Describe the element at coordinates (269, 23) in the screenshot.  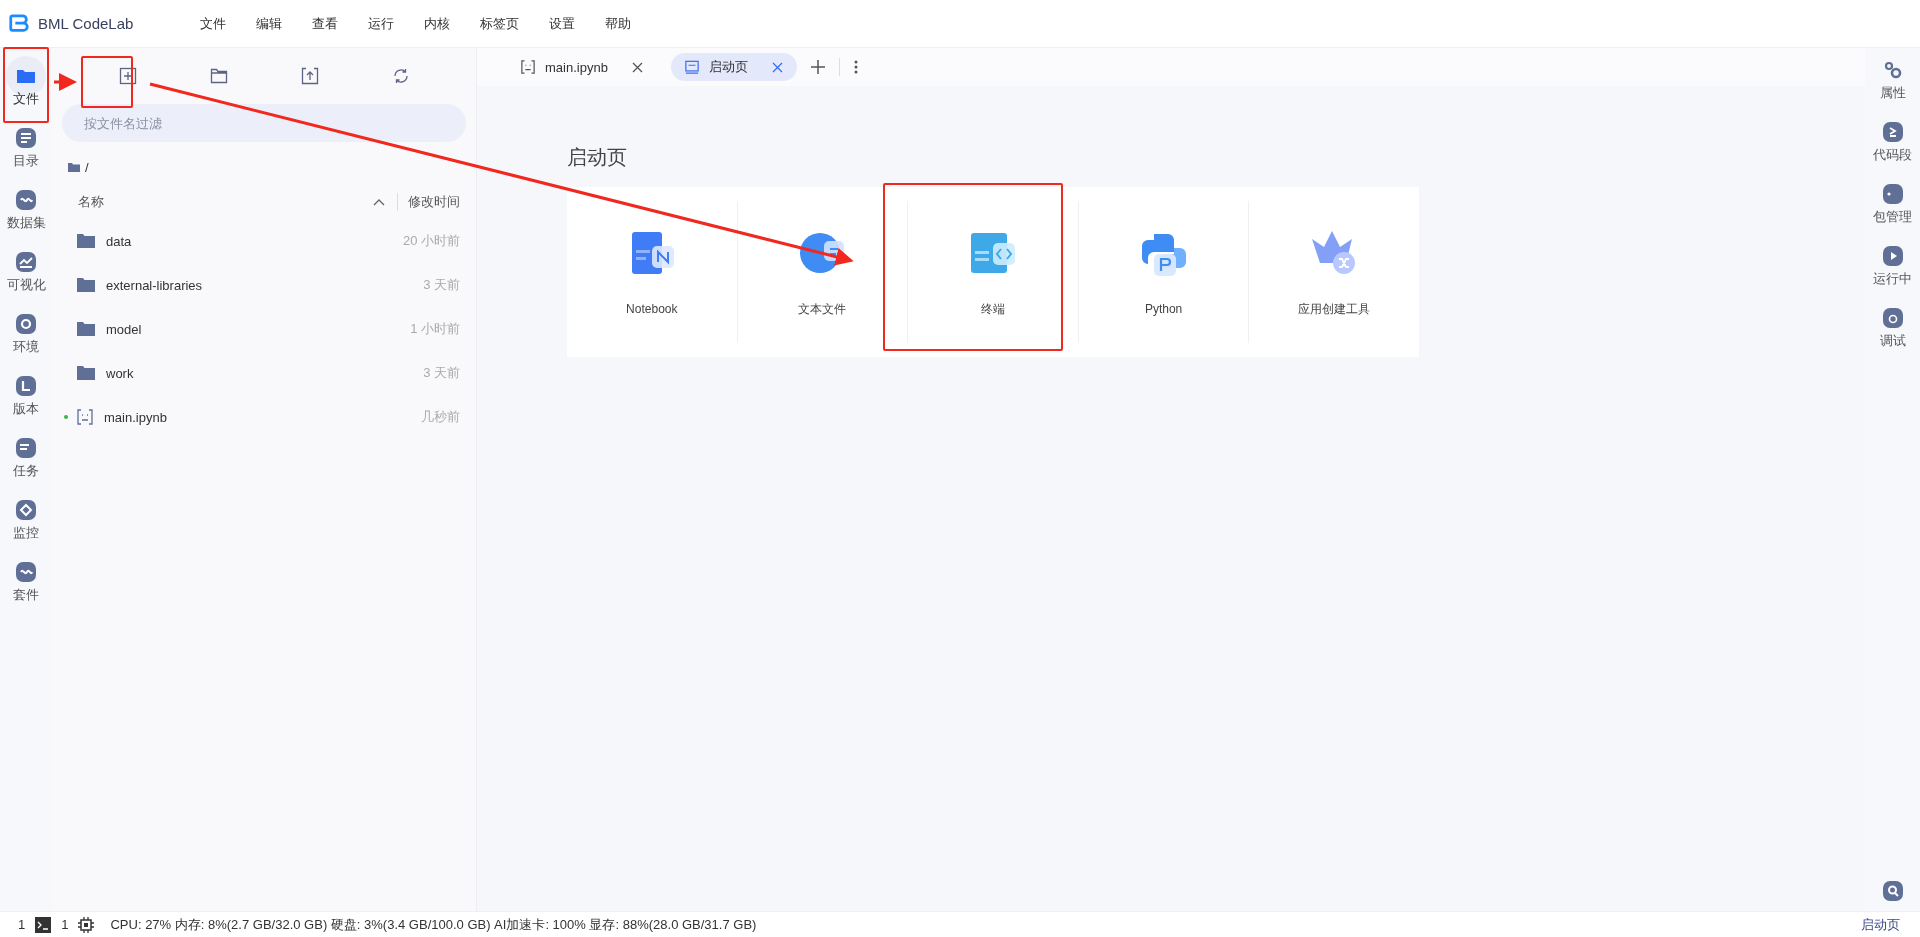
I see `menu-item: 编辑` at that location.